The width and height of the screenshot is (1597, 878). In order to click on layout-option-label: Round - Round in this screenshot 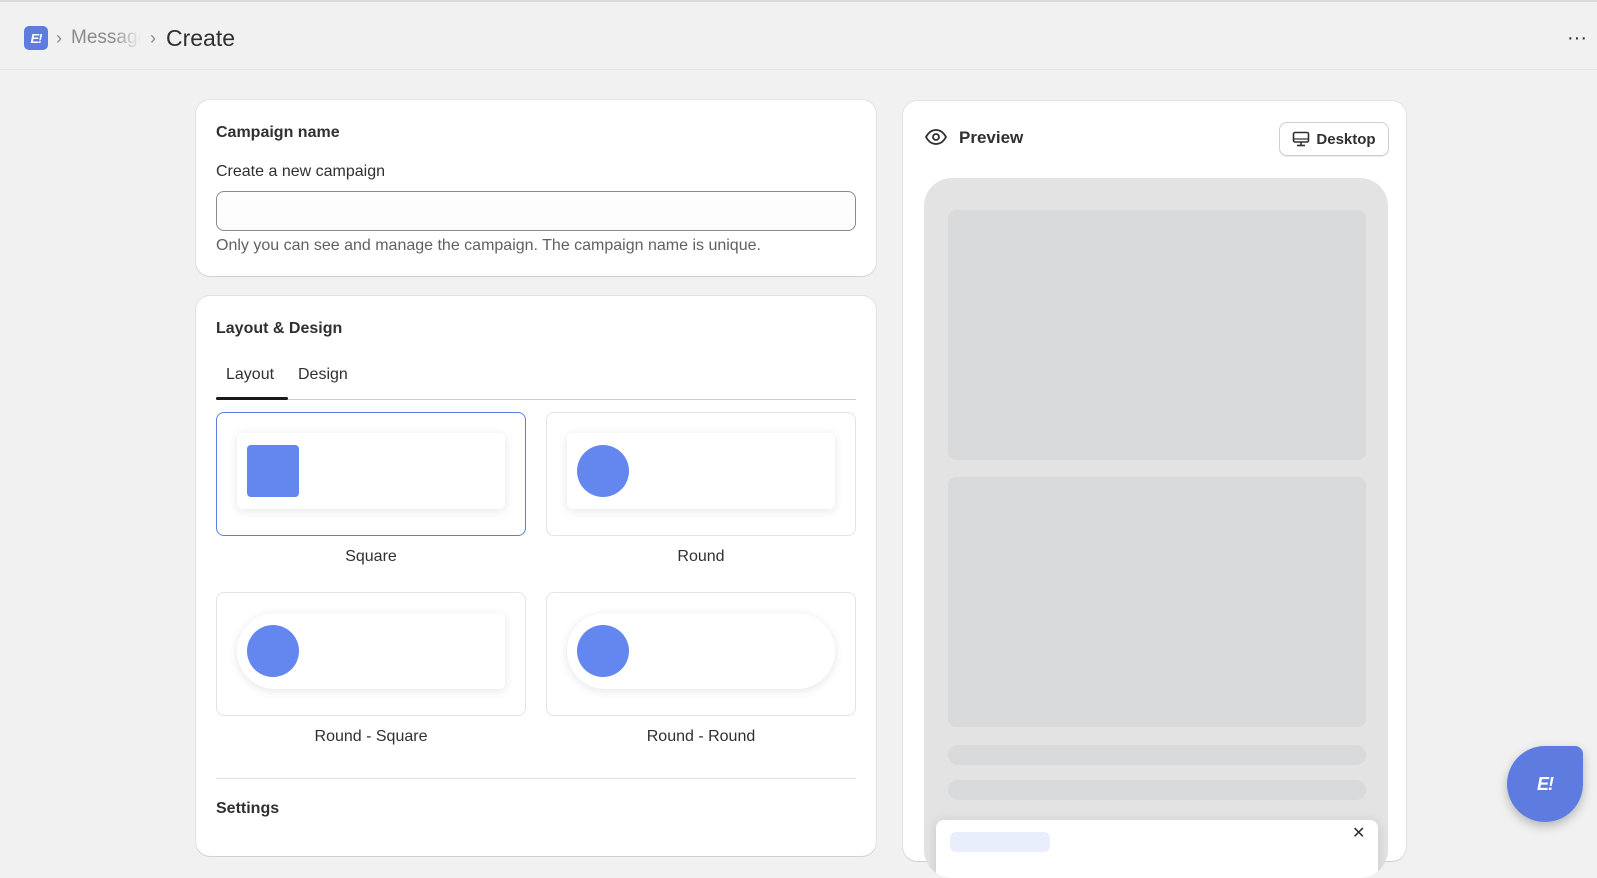, I will do `click(701, 736)`.